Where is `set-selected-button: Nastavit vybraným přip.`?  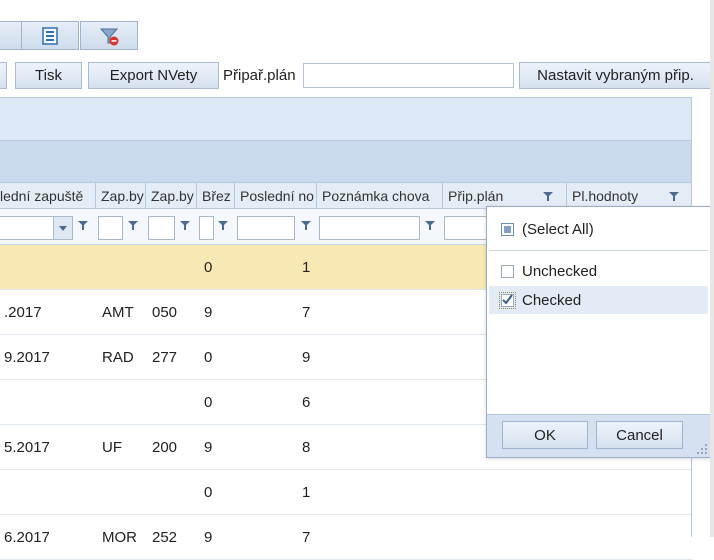 set-selected-button: Nastavit vybraným přip. is located at coordinates (615, 75).